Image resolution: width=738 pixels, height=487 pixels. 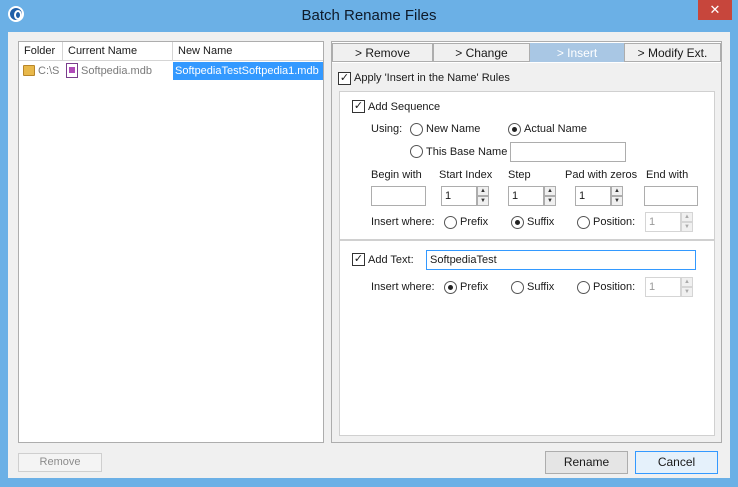 I want to click on step-spinner: ▲ ▼, so click(x=550, y=196).